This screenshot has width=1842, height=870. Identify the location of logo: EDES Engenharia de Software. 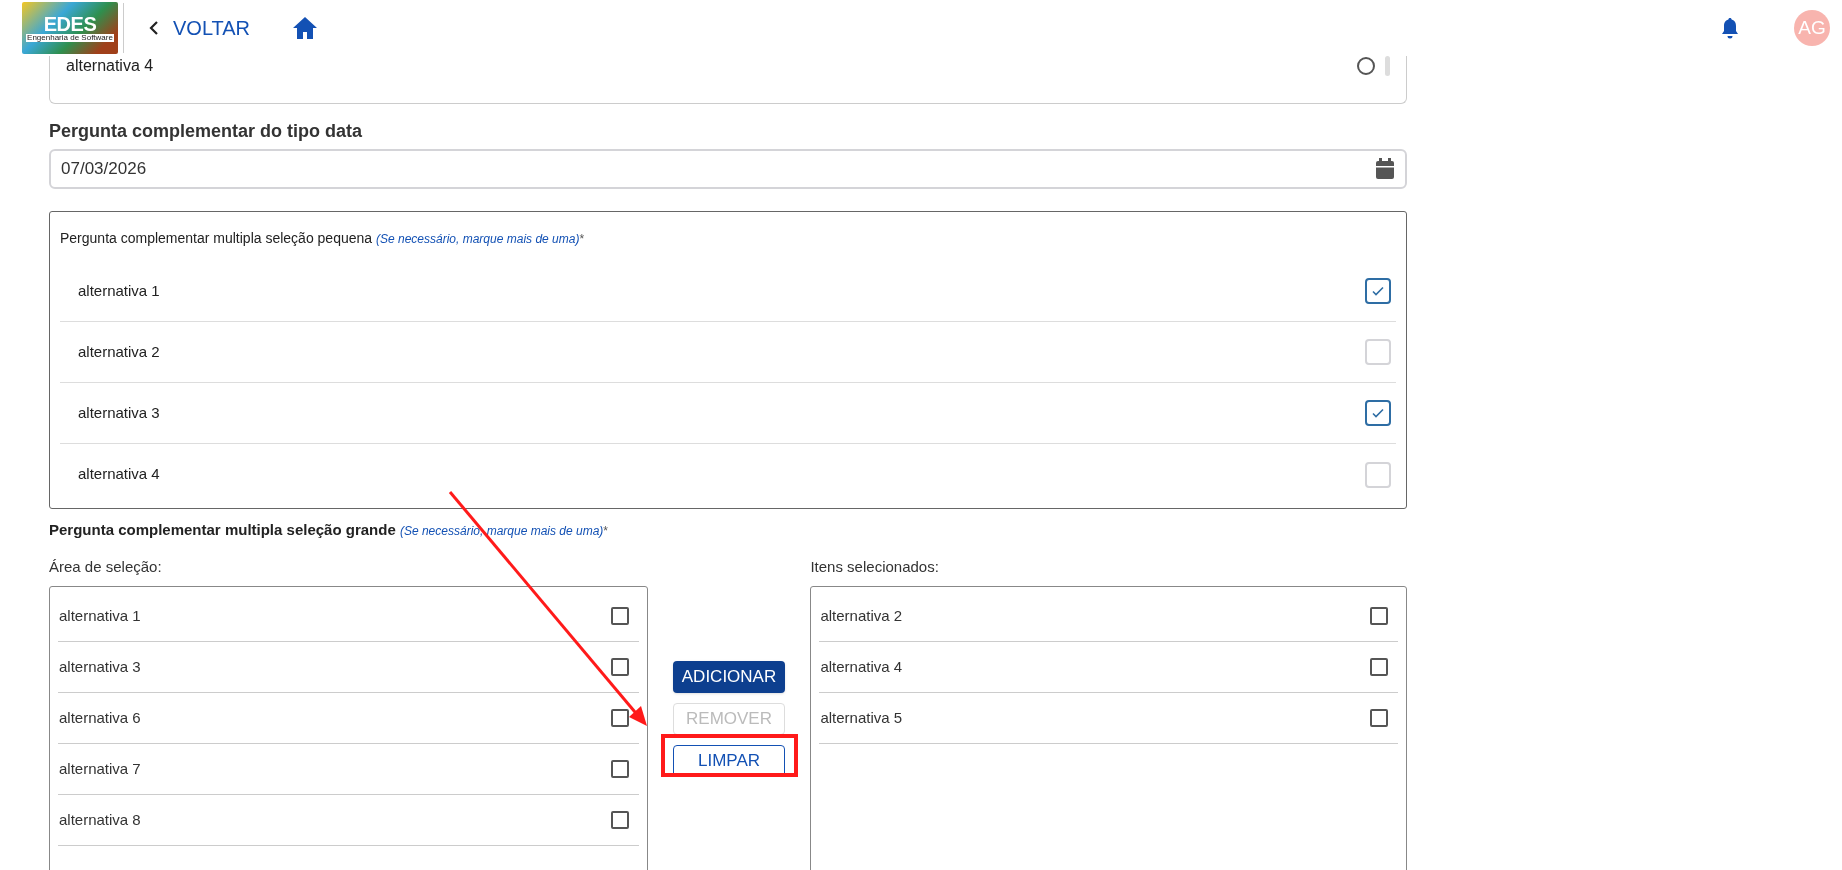
(70, 28).